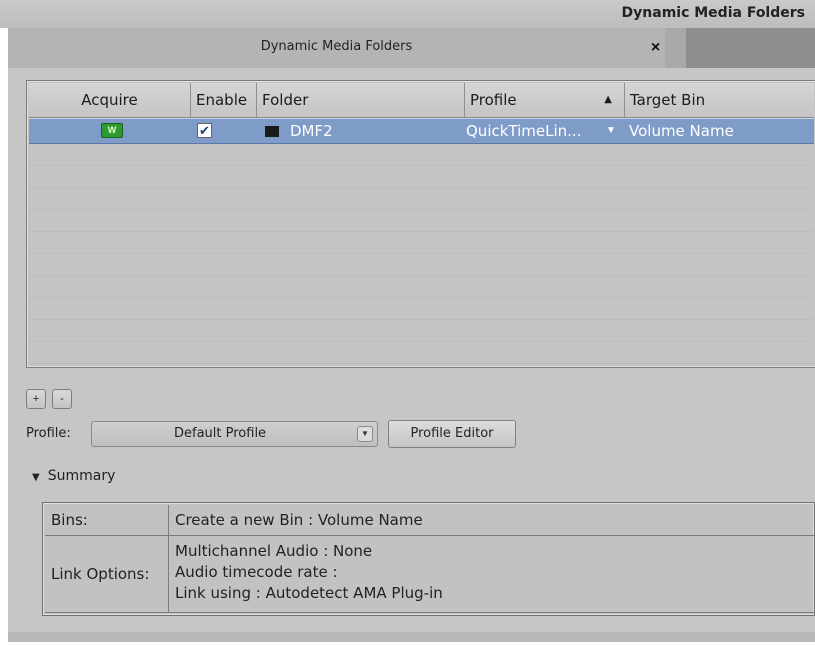 This screenshot has width=815, height=647. I want to click on tab-bar: Dynamic Media Folders ×, so click(411, 48).